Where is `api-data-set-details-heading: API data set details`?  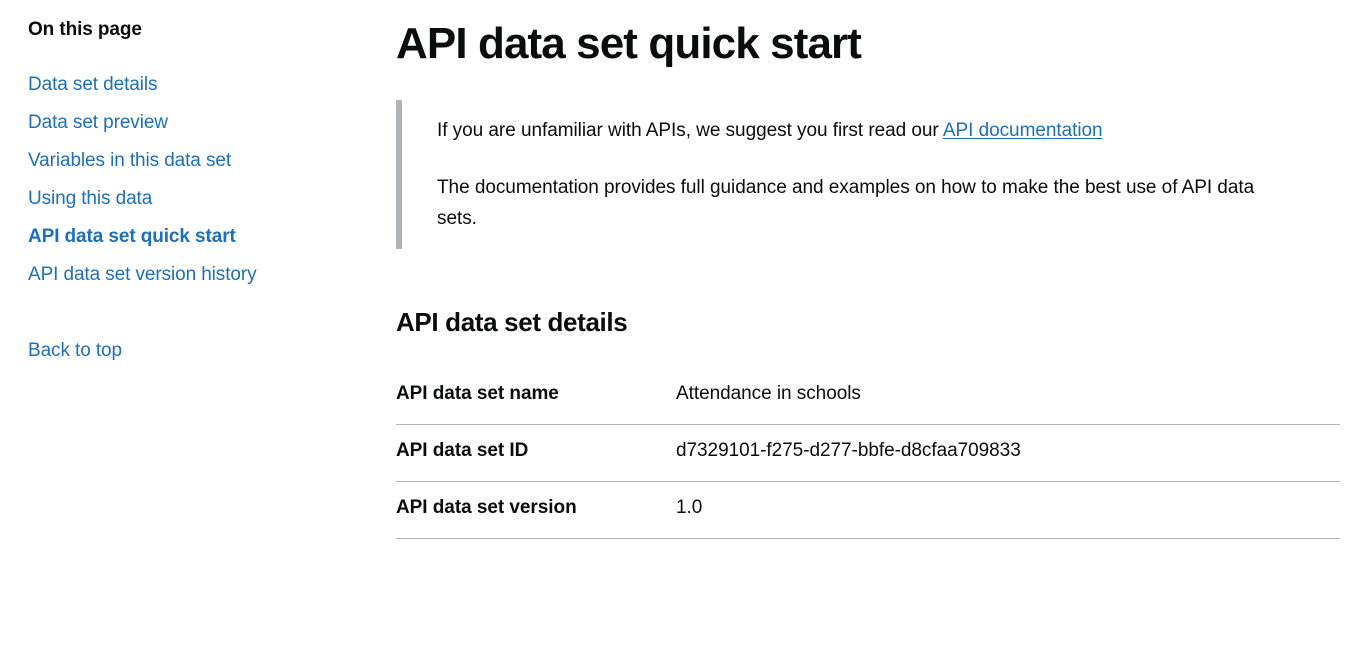
api-data-set-details-heading: API data set details is located at coordinates (512, 321).